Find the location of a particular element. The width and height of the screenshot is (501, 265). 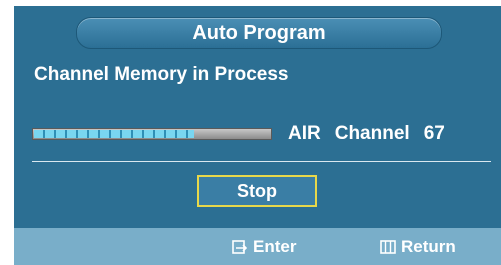

enter-label: Enter is located at coordinates (275, 246).